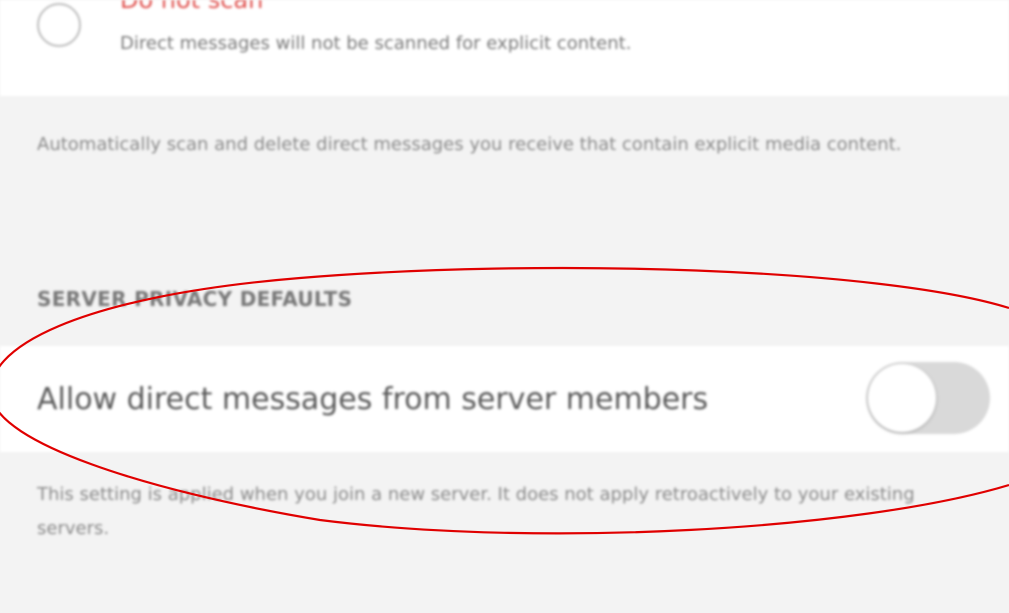 This screenshot has width=1009, height=613. What do you see at coordinates (192, 7) in the screenshot?
I see `radio-option-title: Do not scan` at bounding box center [192, 7].